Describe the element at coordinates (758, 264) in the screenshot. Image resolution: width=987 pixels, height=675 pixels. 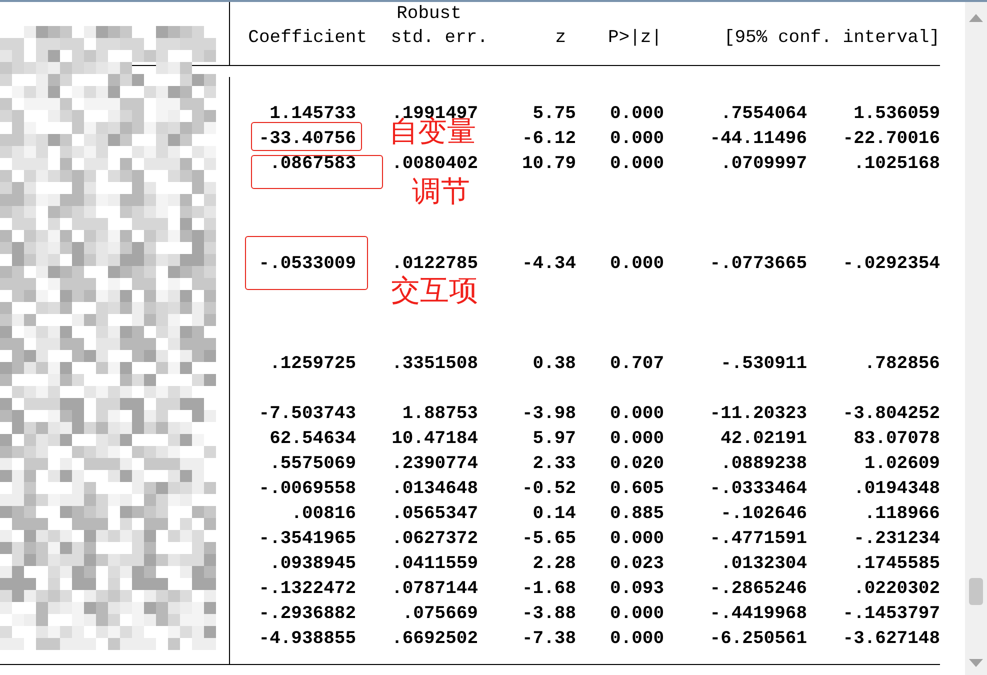
I see `table-cell: -.0773665` at that location.